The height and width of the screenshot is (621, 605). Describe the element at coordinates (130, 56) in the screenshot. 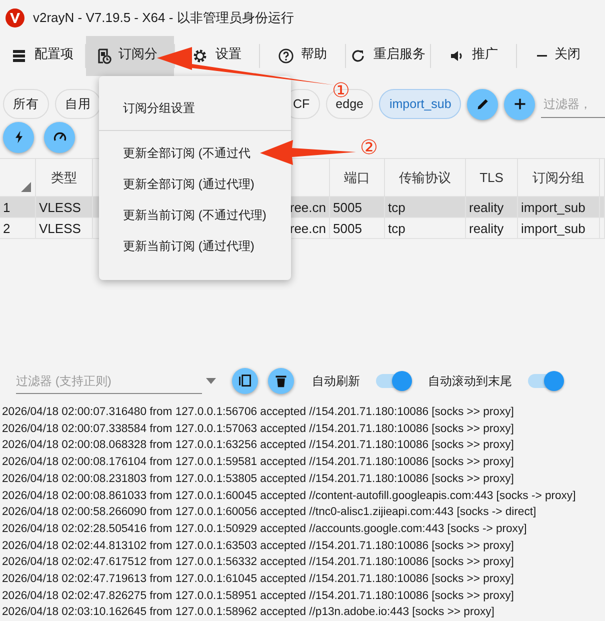

I see `toolbar-button: 订阅分` at that location.